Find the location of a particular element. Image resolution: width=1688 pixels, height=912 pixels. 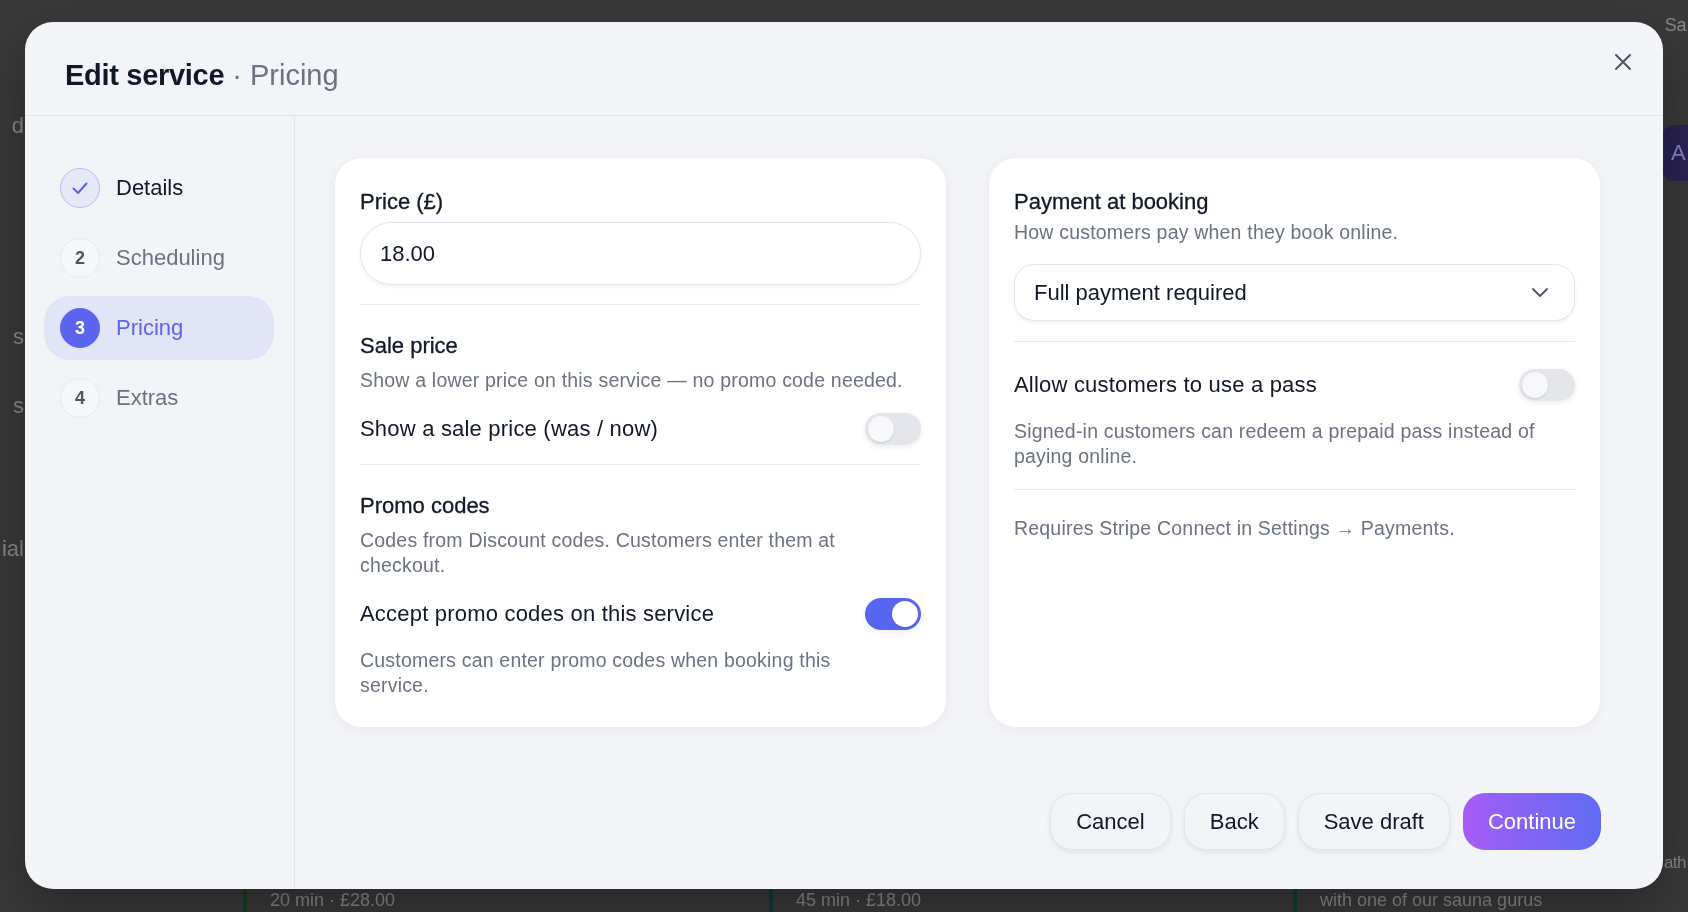

price-input: 18.00 is located at coordinates (640, 253).